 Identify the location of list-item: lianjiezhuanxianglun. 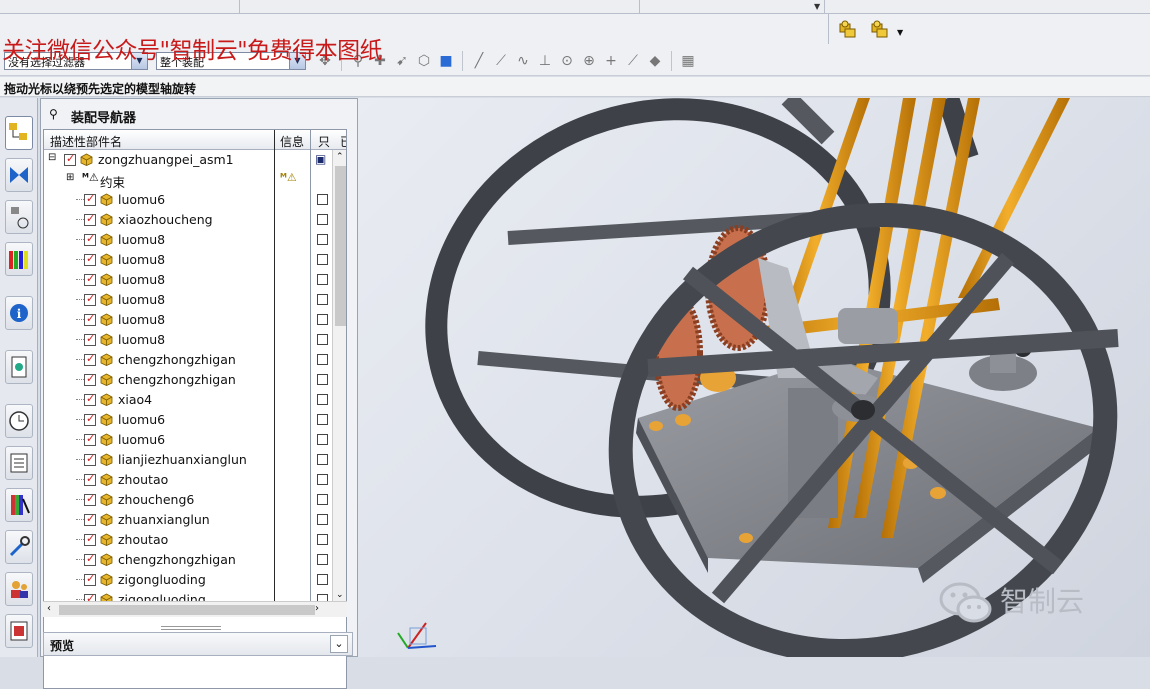
(194, 460).